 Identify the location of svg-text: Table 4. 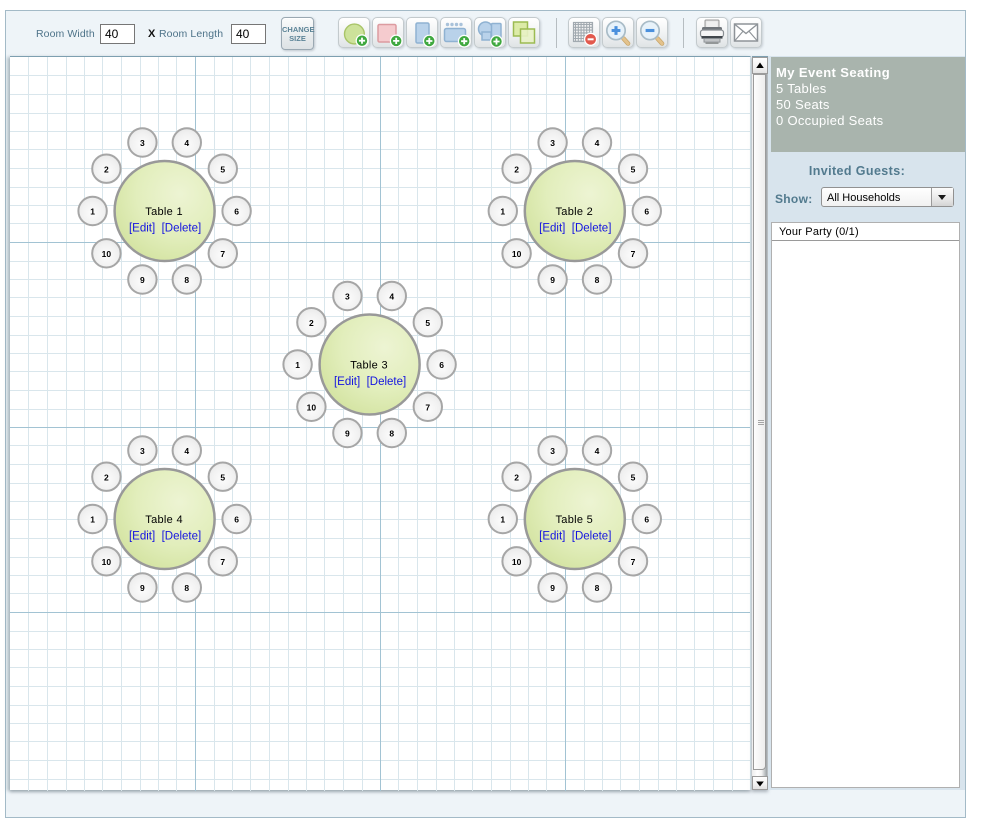
(164, 520).